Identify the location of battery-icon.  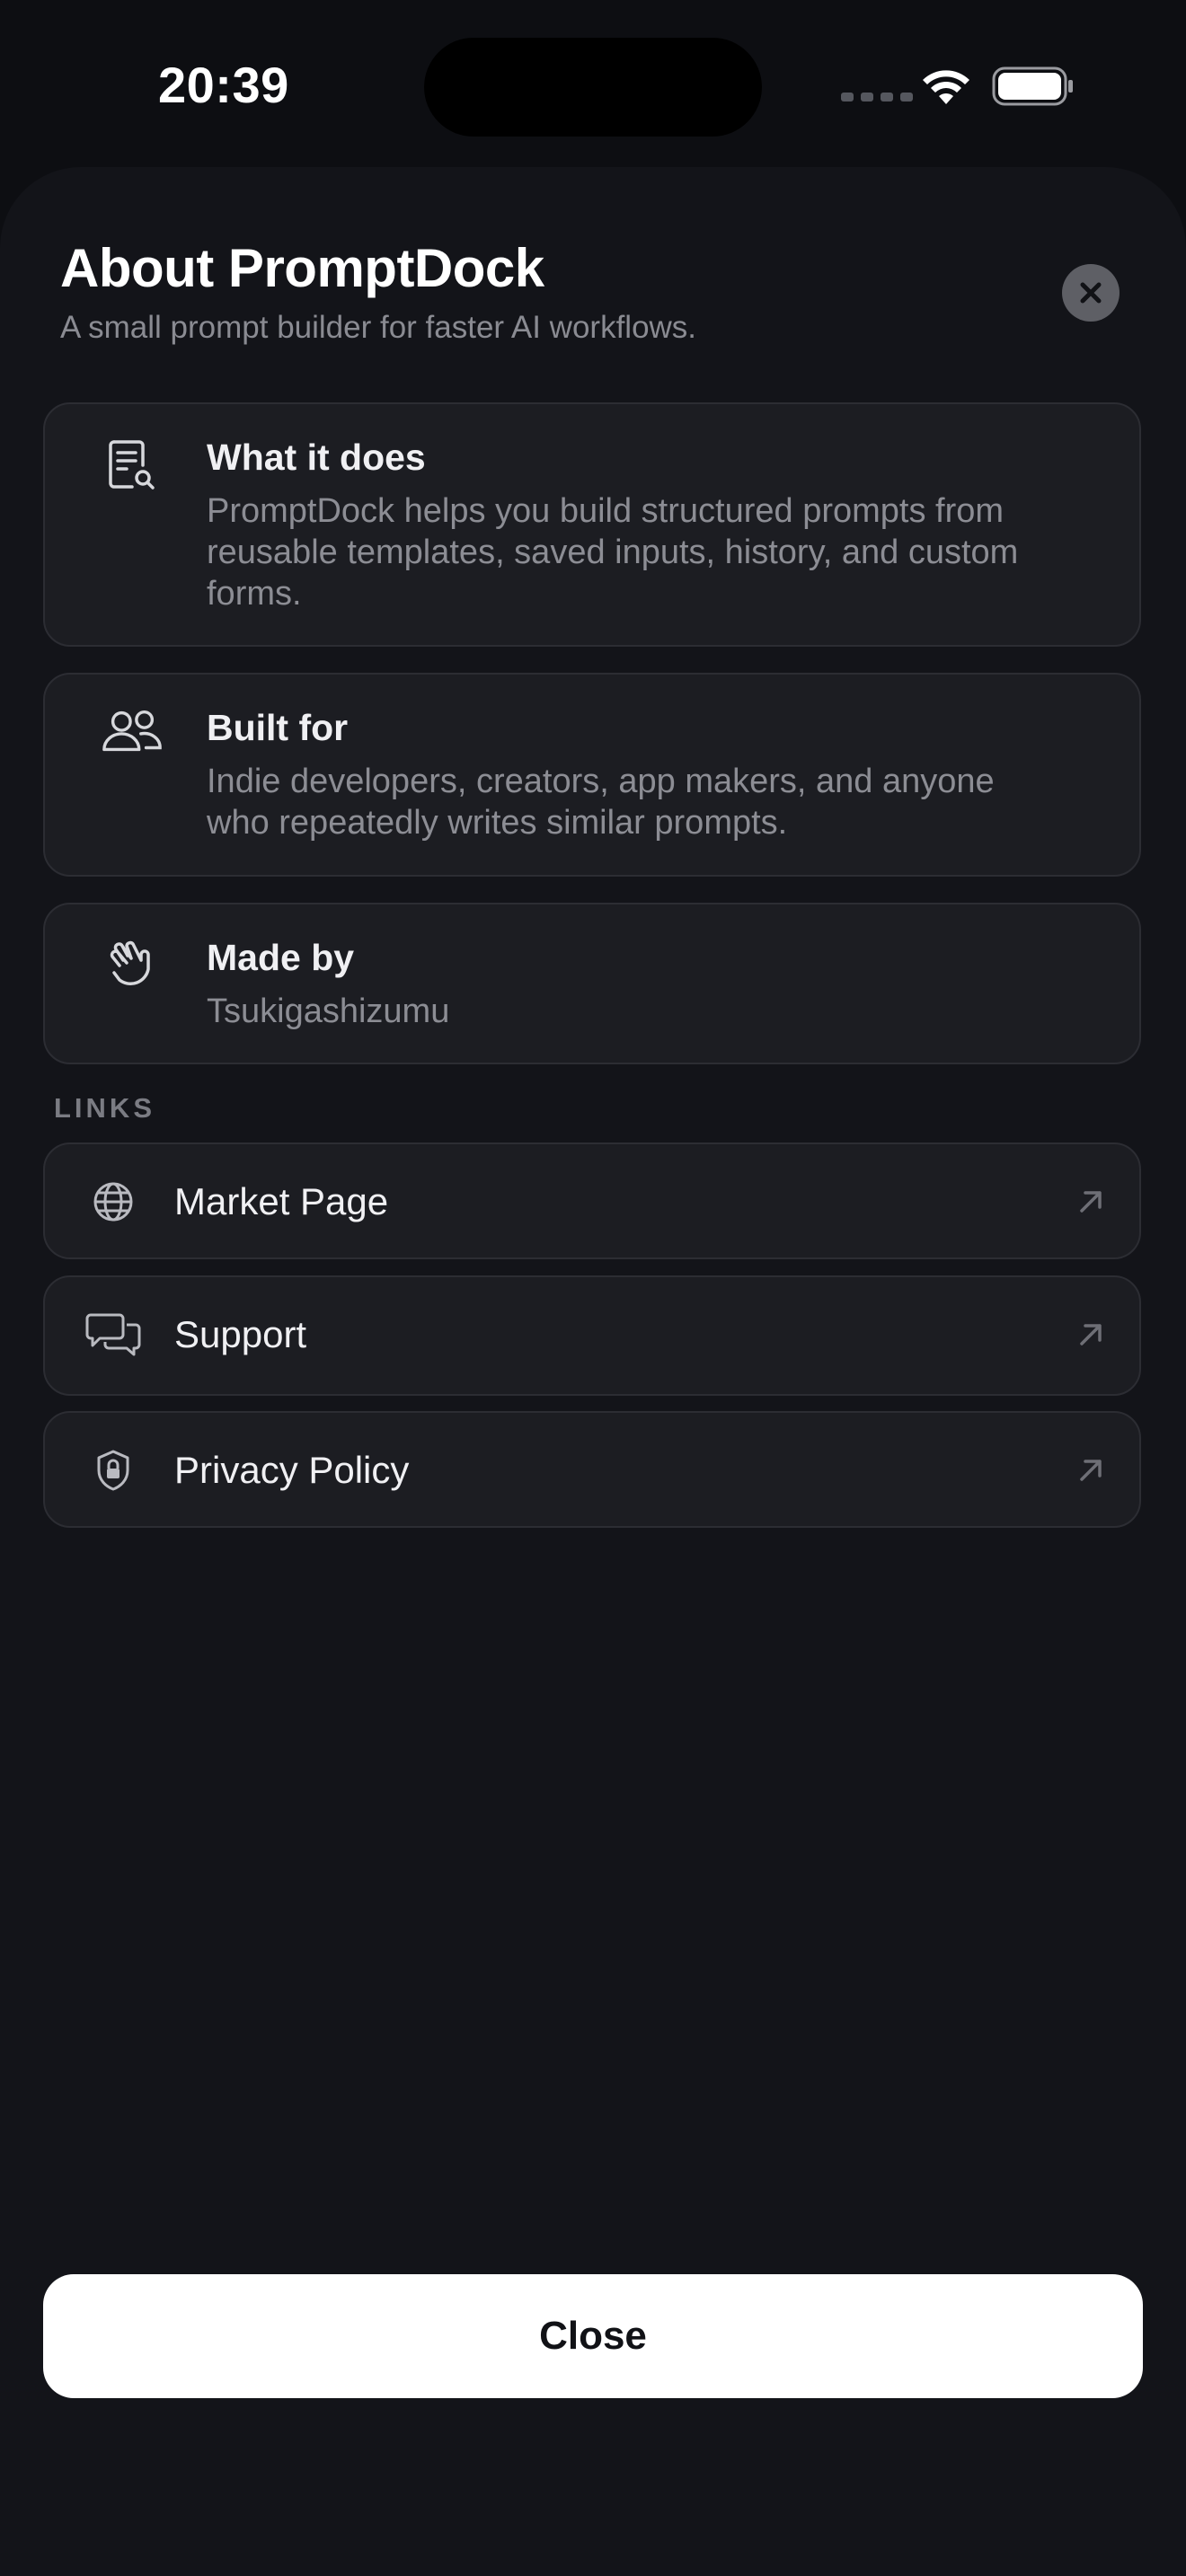
(1032, 86).